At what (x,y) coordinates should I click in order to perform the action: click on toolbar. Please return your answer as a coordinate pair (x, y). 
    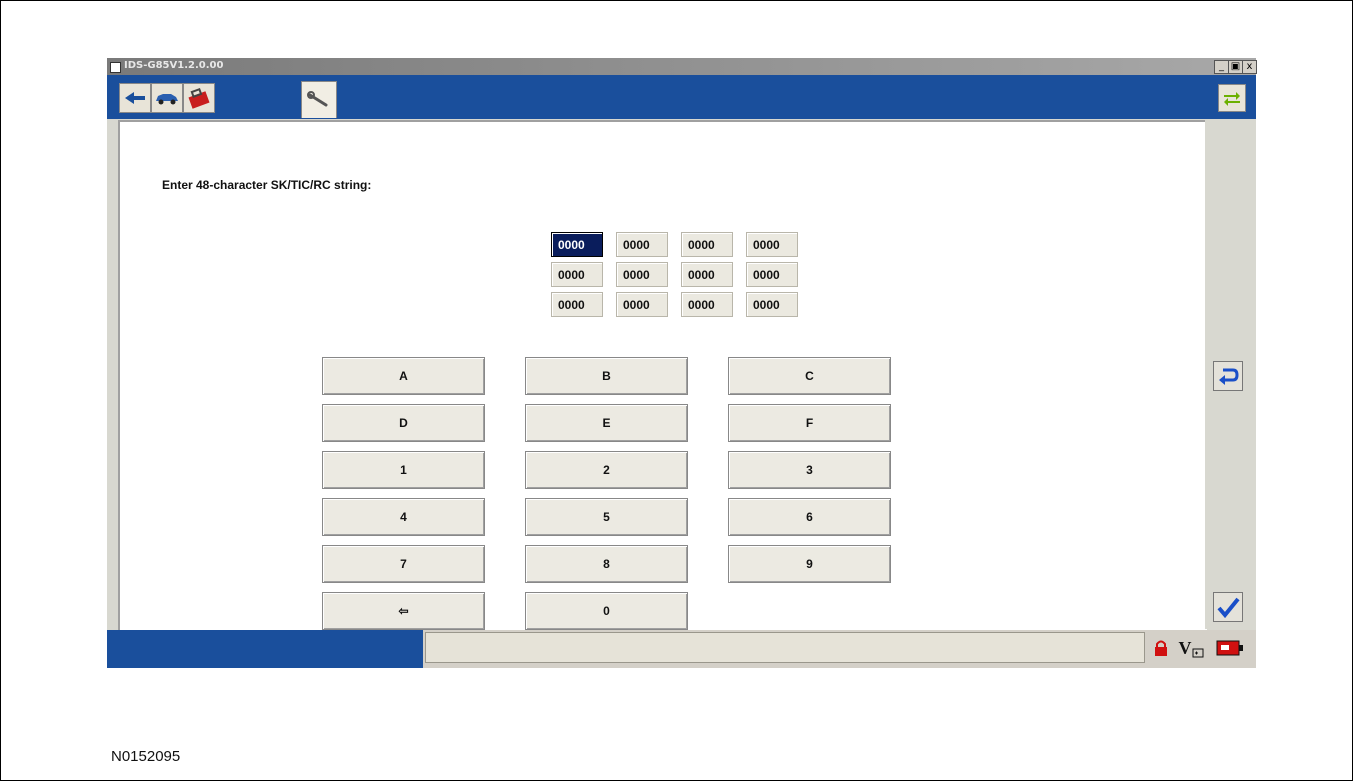
    Looking at the image, I should click on (681, 97).